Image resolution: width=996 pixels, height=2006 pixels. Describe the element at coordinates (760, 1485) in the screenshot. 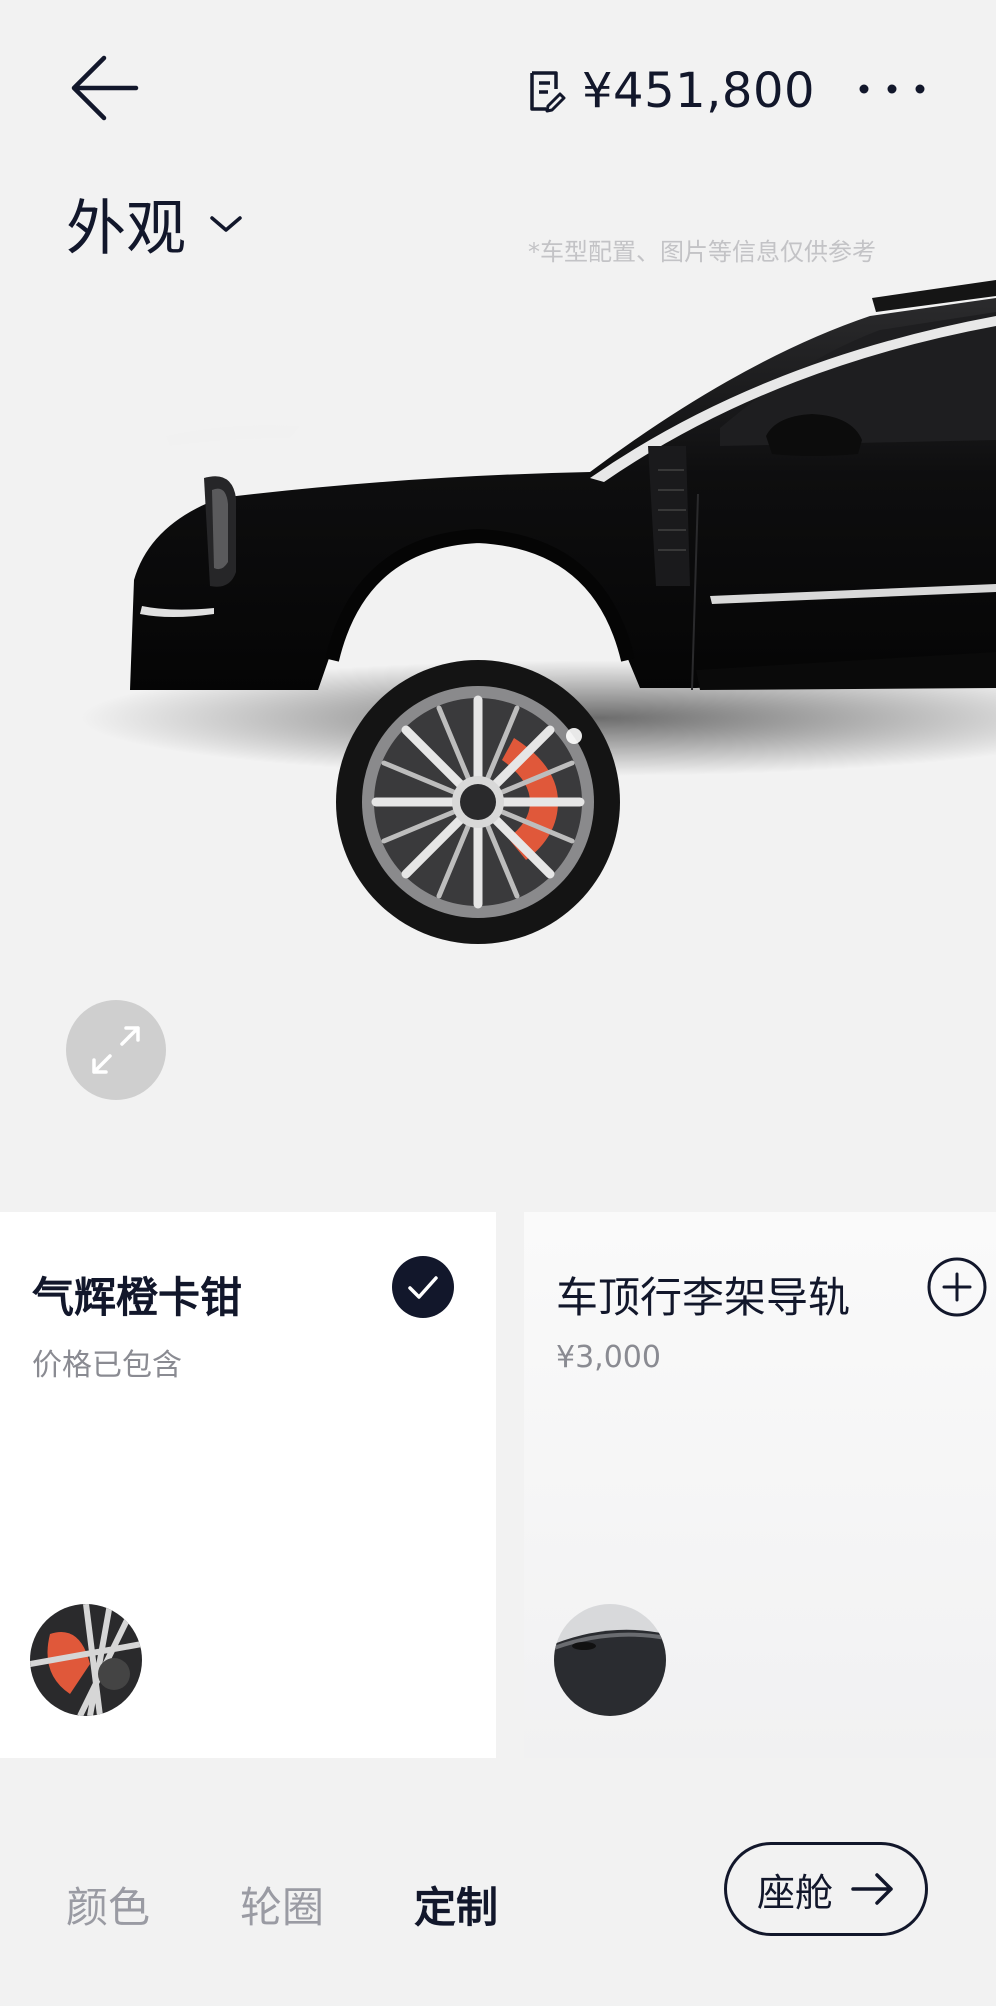

I see `option-card-roof-rail: 车顶行李架导轨 ¥3,000` at that location.